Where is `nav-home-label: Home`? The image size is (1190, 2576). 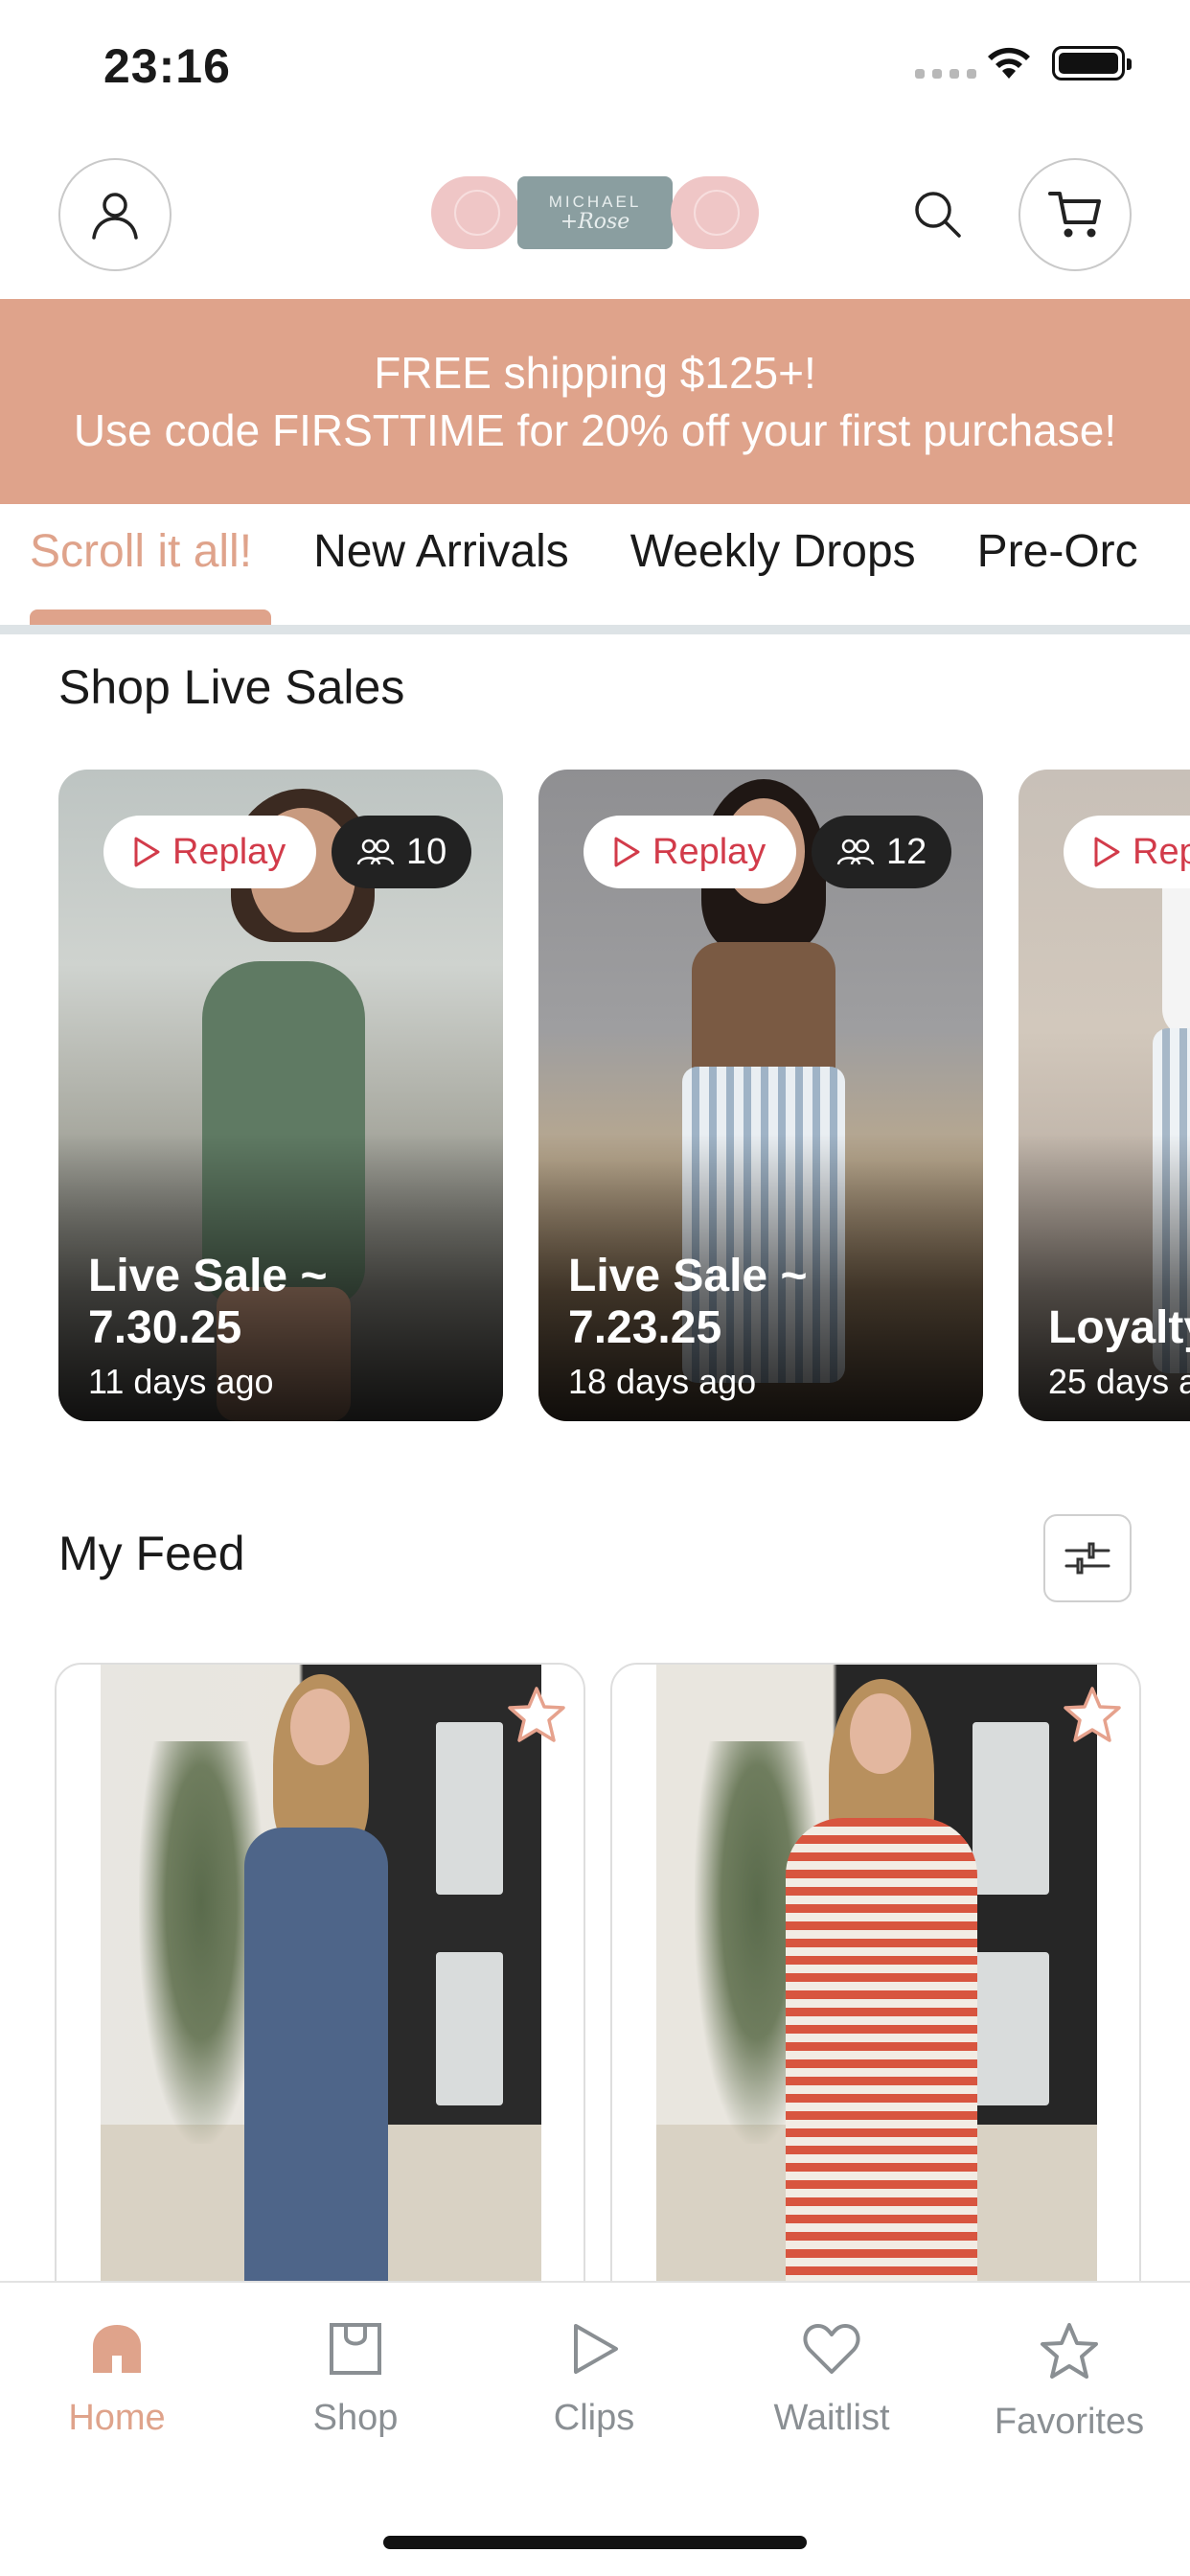
nav-home-label: Home is located at coordinates (117, 2418).